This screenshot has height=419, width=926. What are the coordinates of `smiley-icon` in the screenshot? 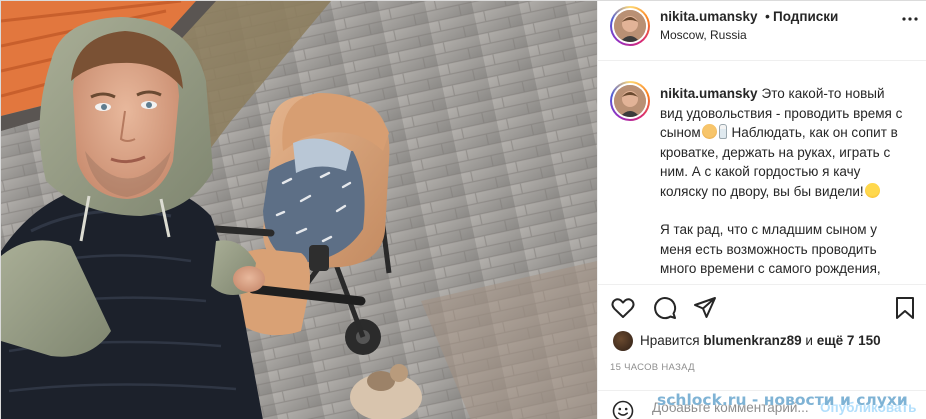 It's located at (623, 409).